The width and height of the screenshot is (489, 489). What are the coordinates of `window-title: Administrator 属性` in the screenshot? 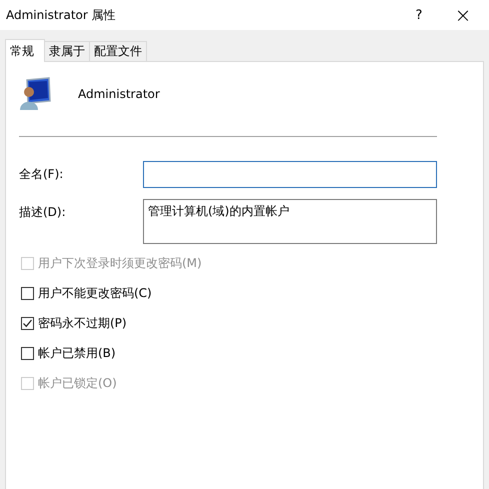 It's located at (61, 15).